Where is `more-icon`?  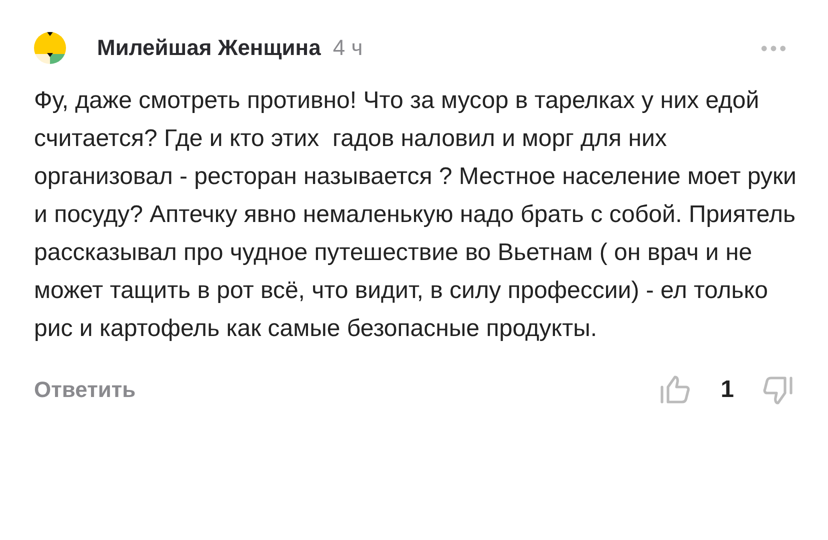
more-icon is located at coordinates (773, 48).